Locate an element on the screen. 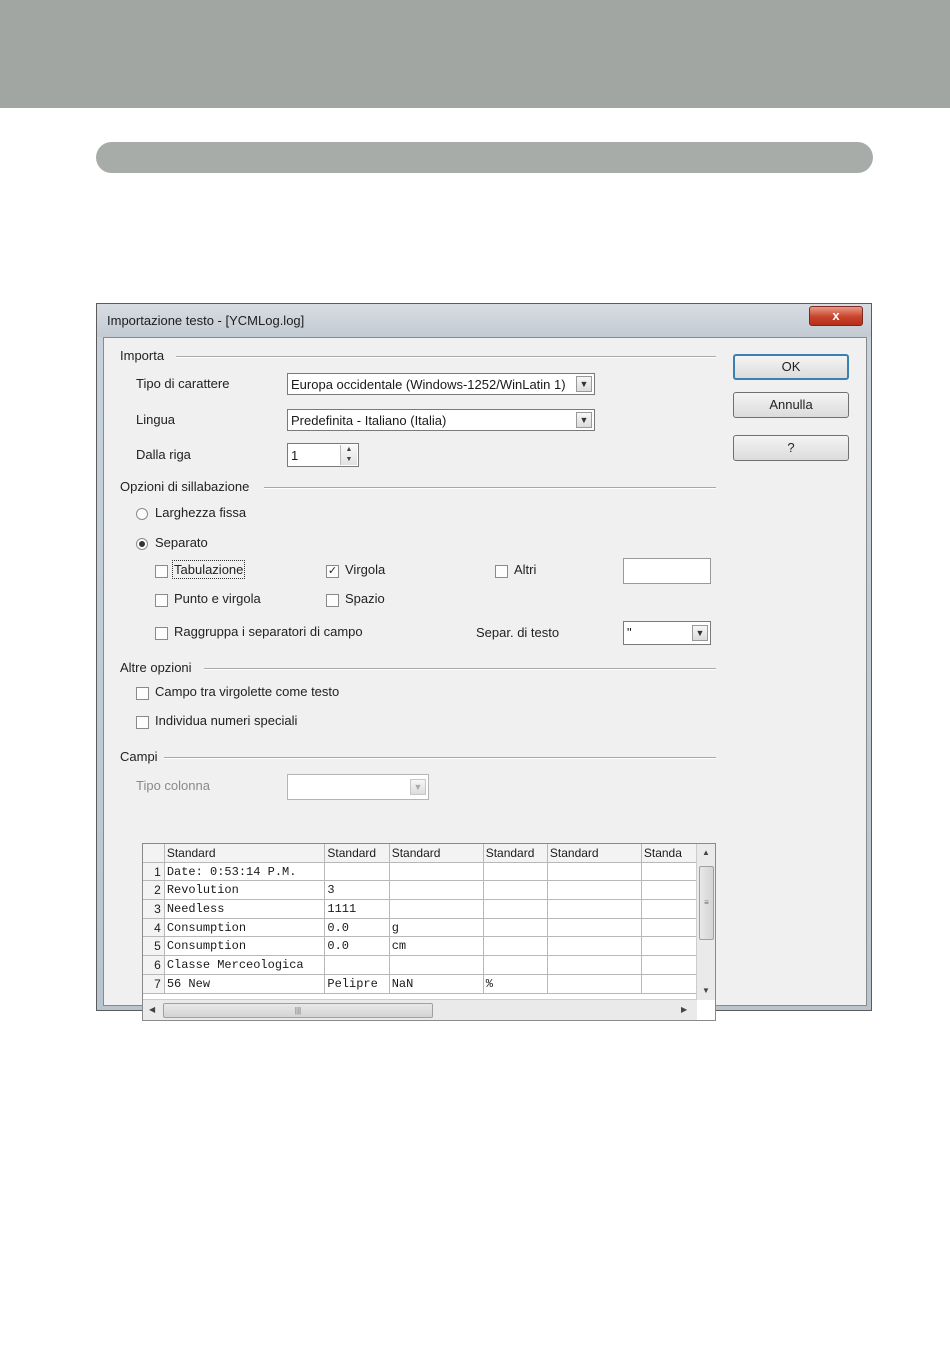 The image size is (950, 1348). table-row: 5 Consumption 0.0 cm is located at coordinates (420, 946).